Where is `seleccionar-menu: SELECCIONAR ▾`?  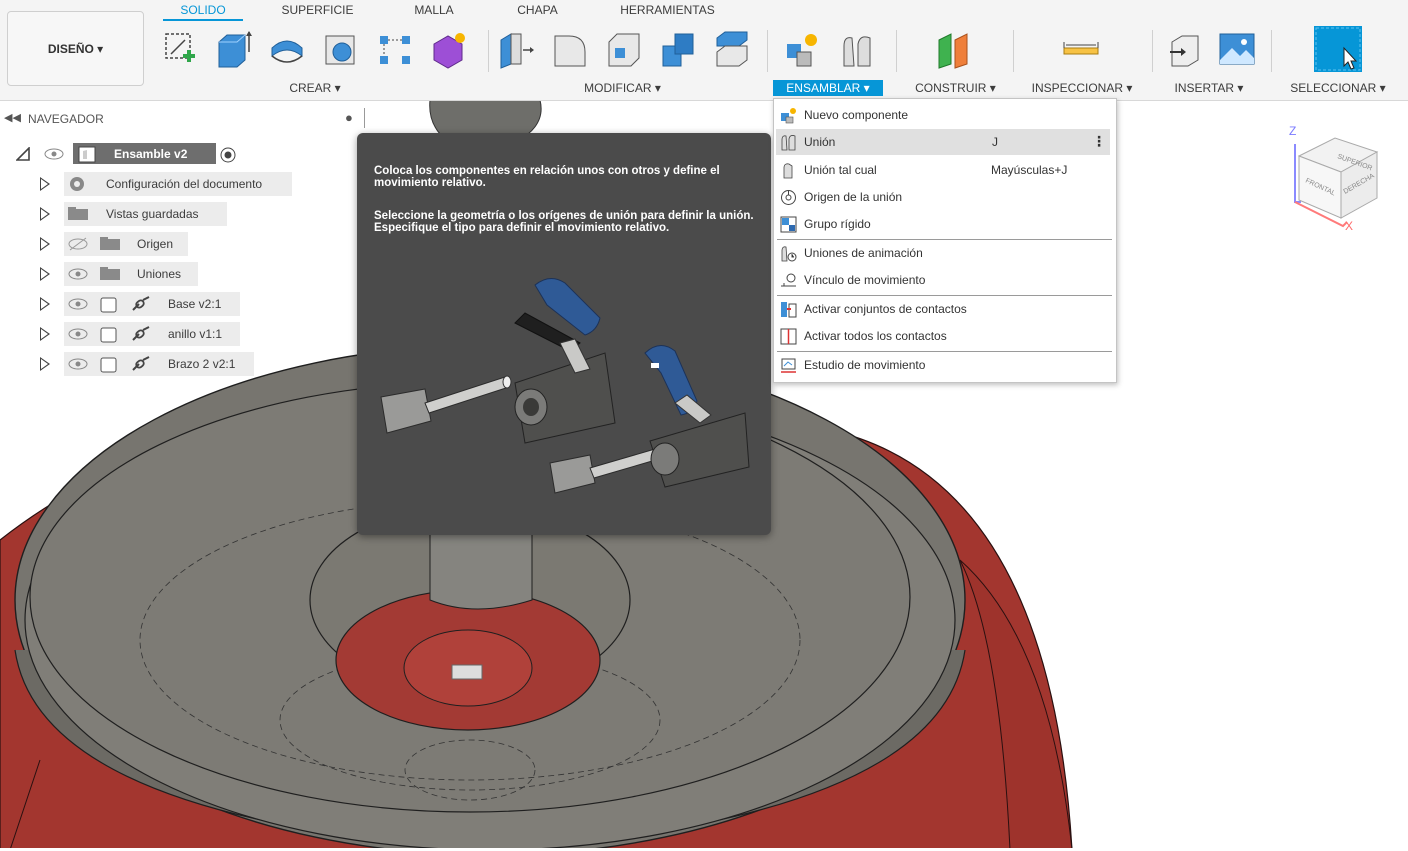 seleccionar-menu: SELECCIONAR ▾ is located at coordinates (1338, 88).